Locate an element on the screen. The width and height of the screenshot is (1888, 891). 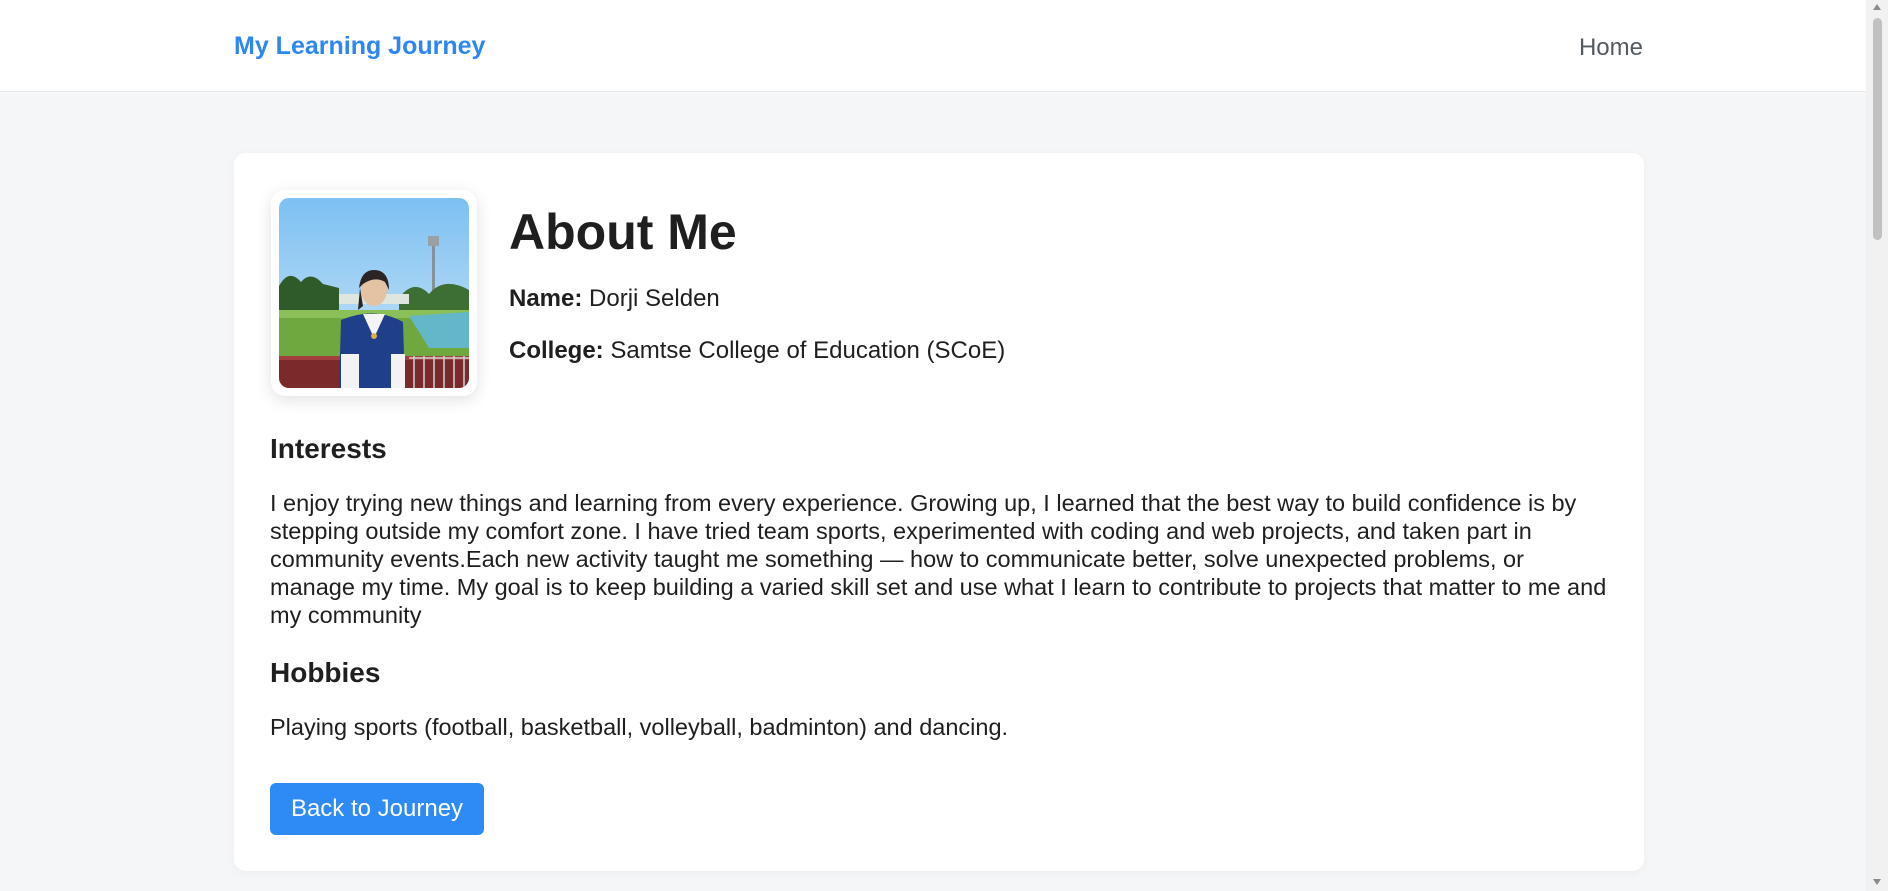
scrollbar-thumb is located at coordinates (1877, 129).